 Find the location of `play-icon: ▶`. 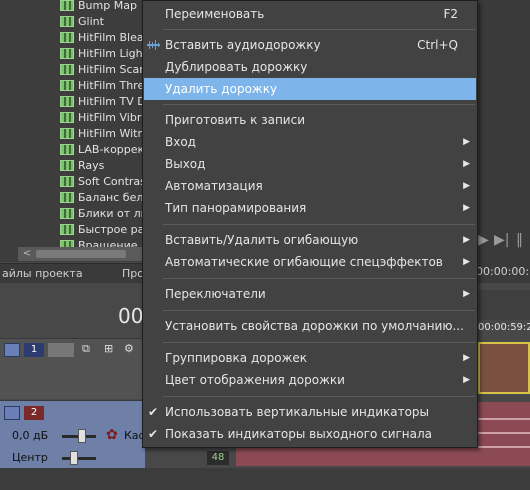

play-icon: ▶ is located at coordinates (483, 240).